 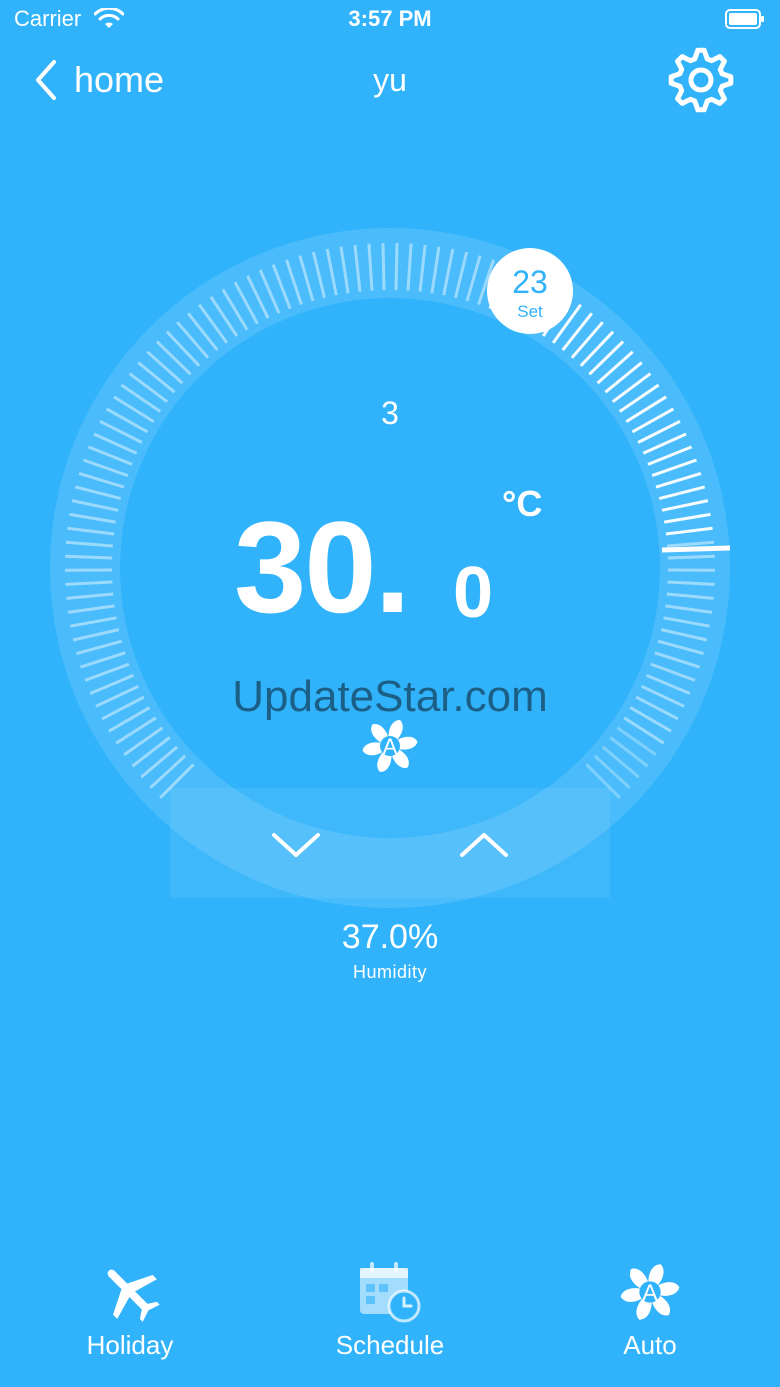 I want to click on current-temp-marker, so click(x=695, y=549).